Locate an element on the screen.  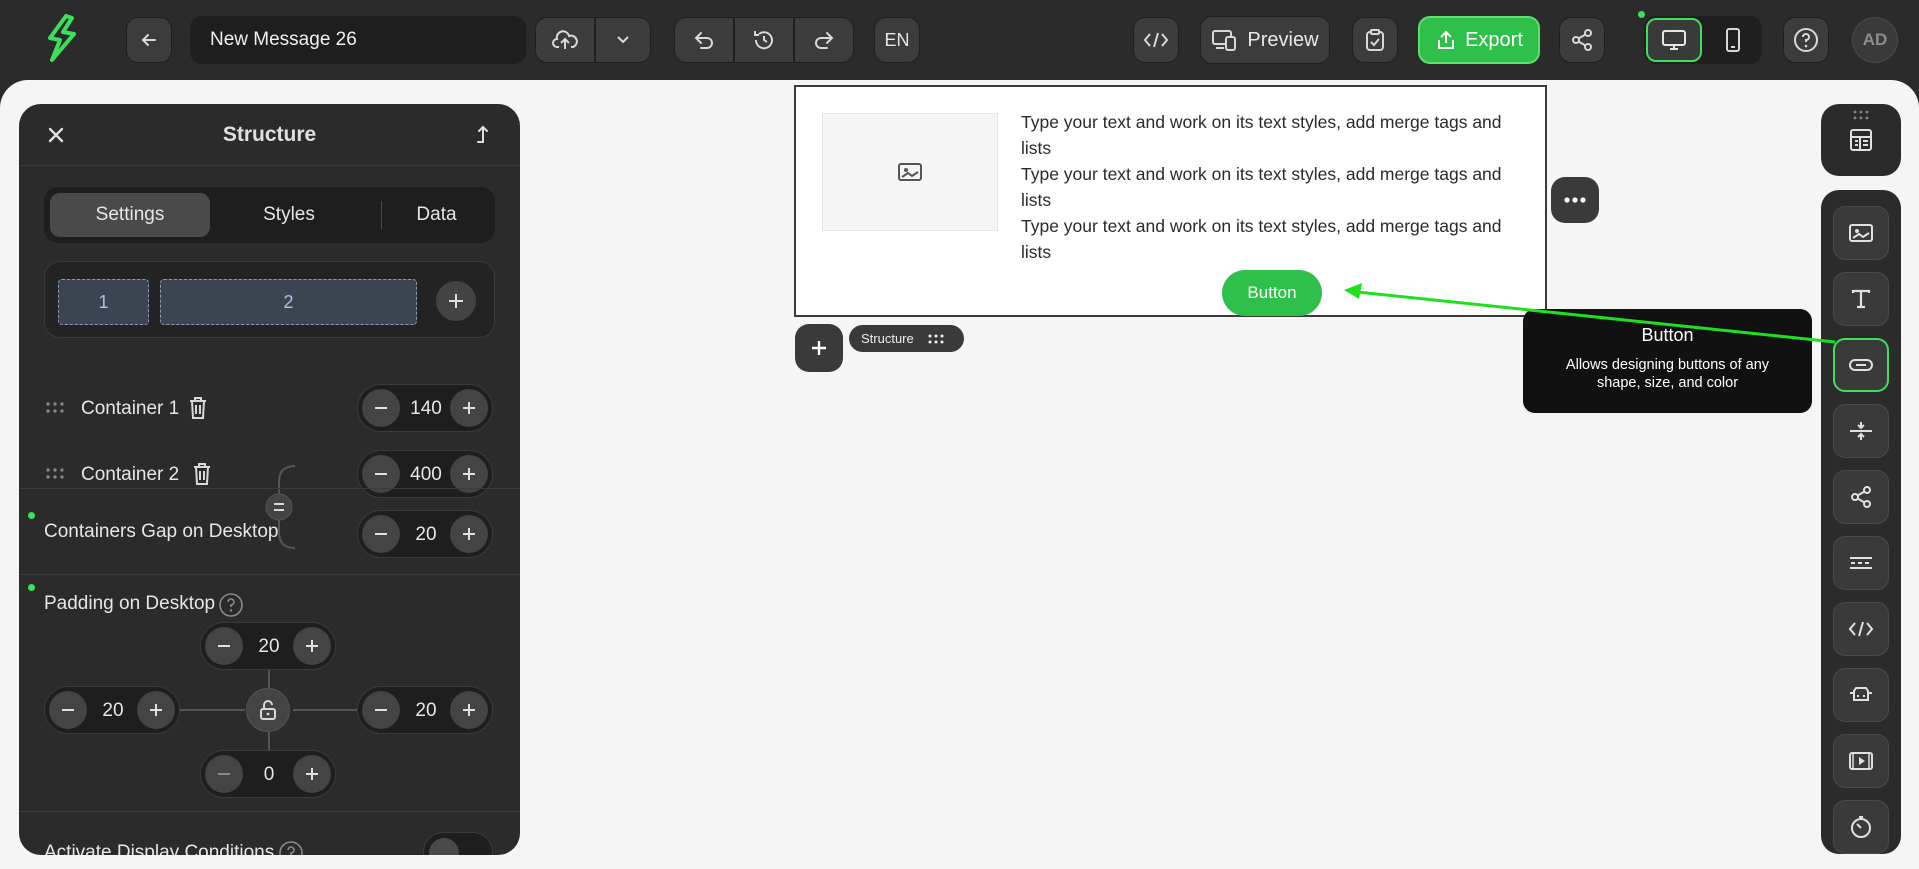
test-checklist-button is located at coordinates (1375, 40).